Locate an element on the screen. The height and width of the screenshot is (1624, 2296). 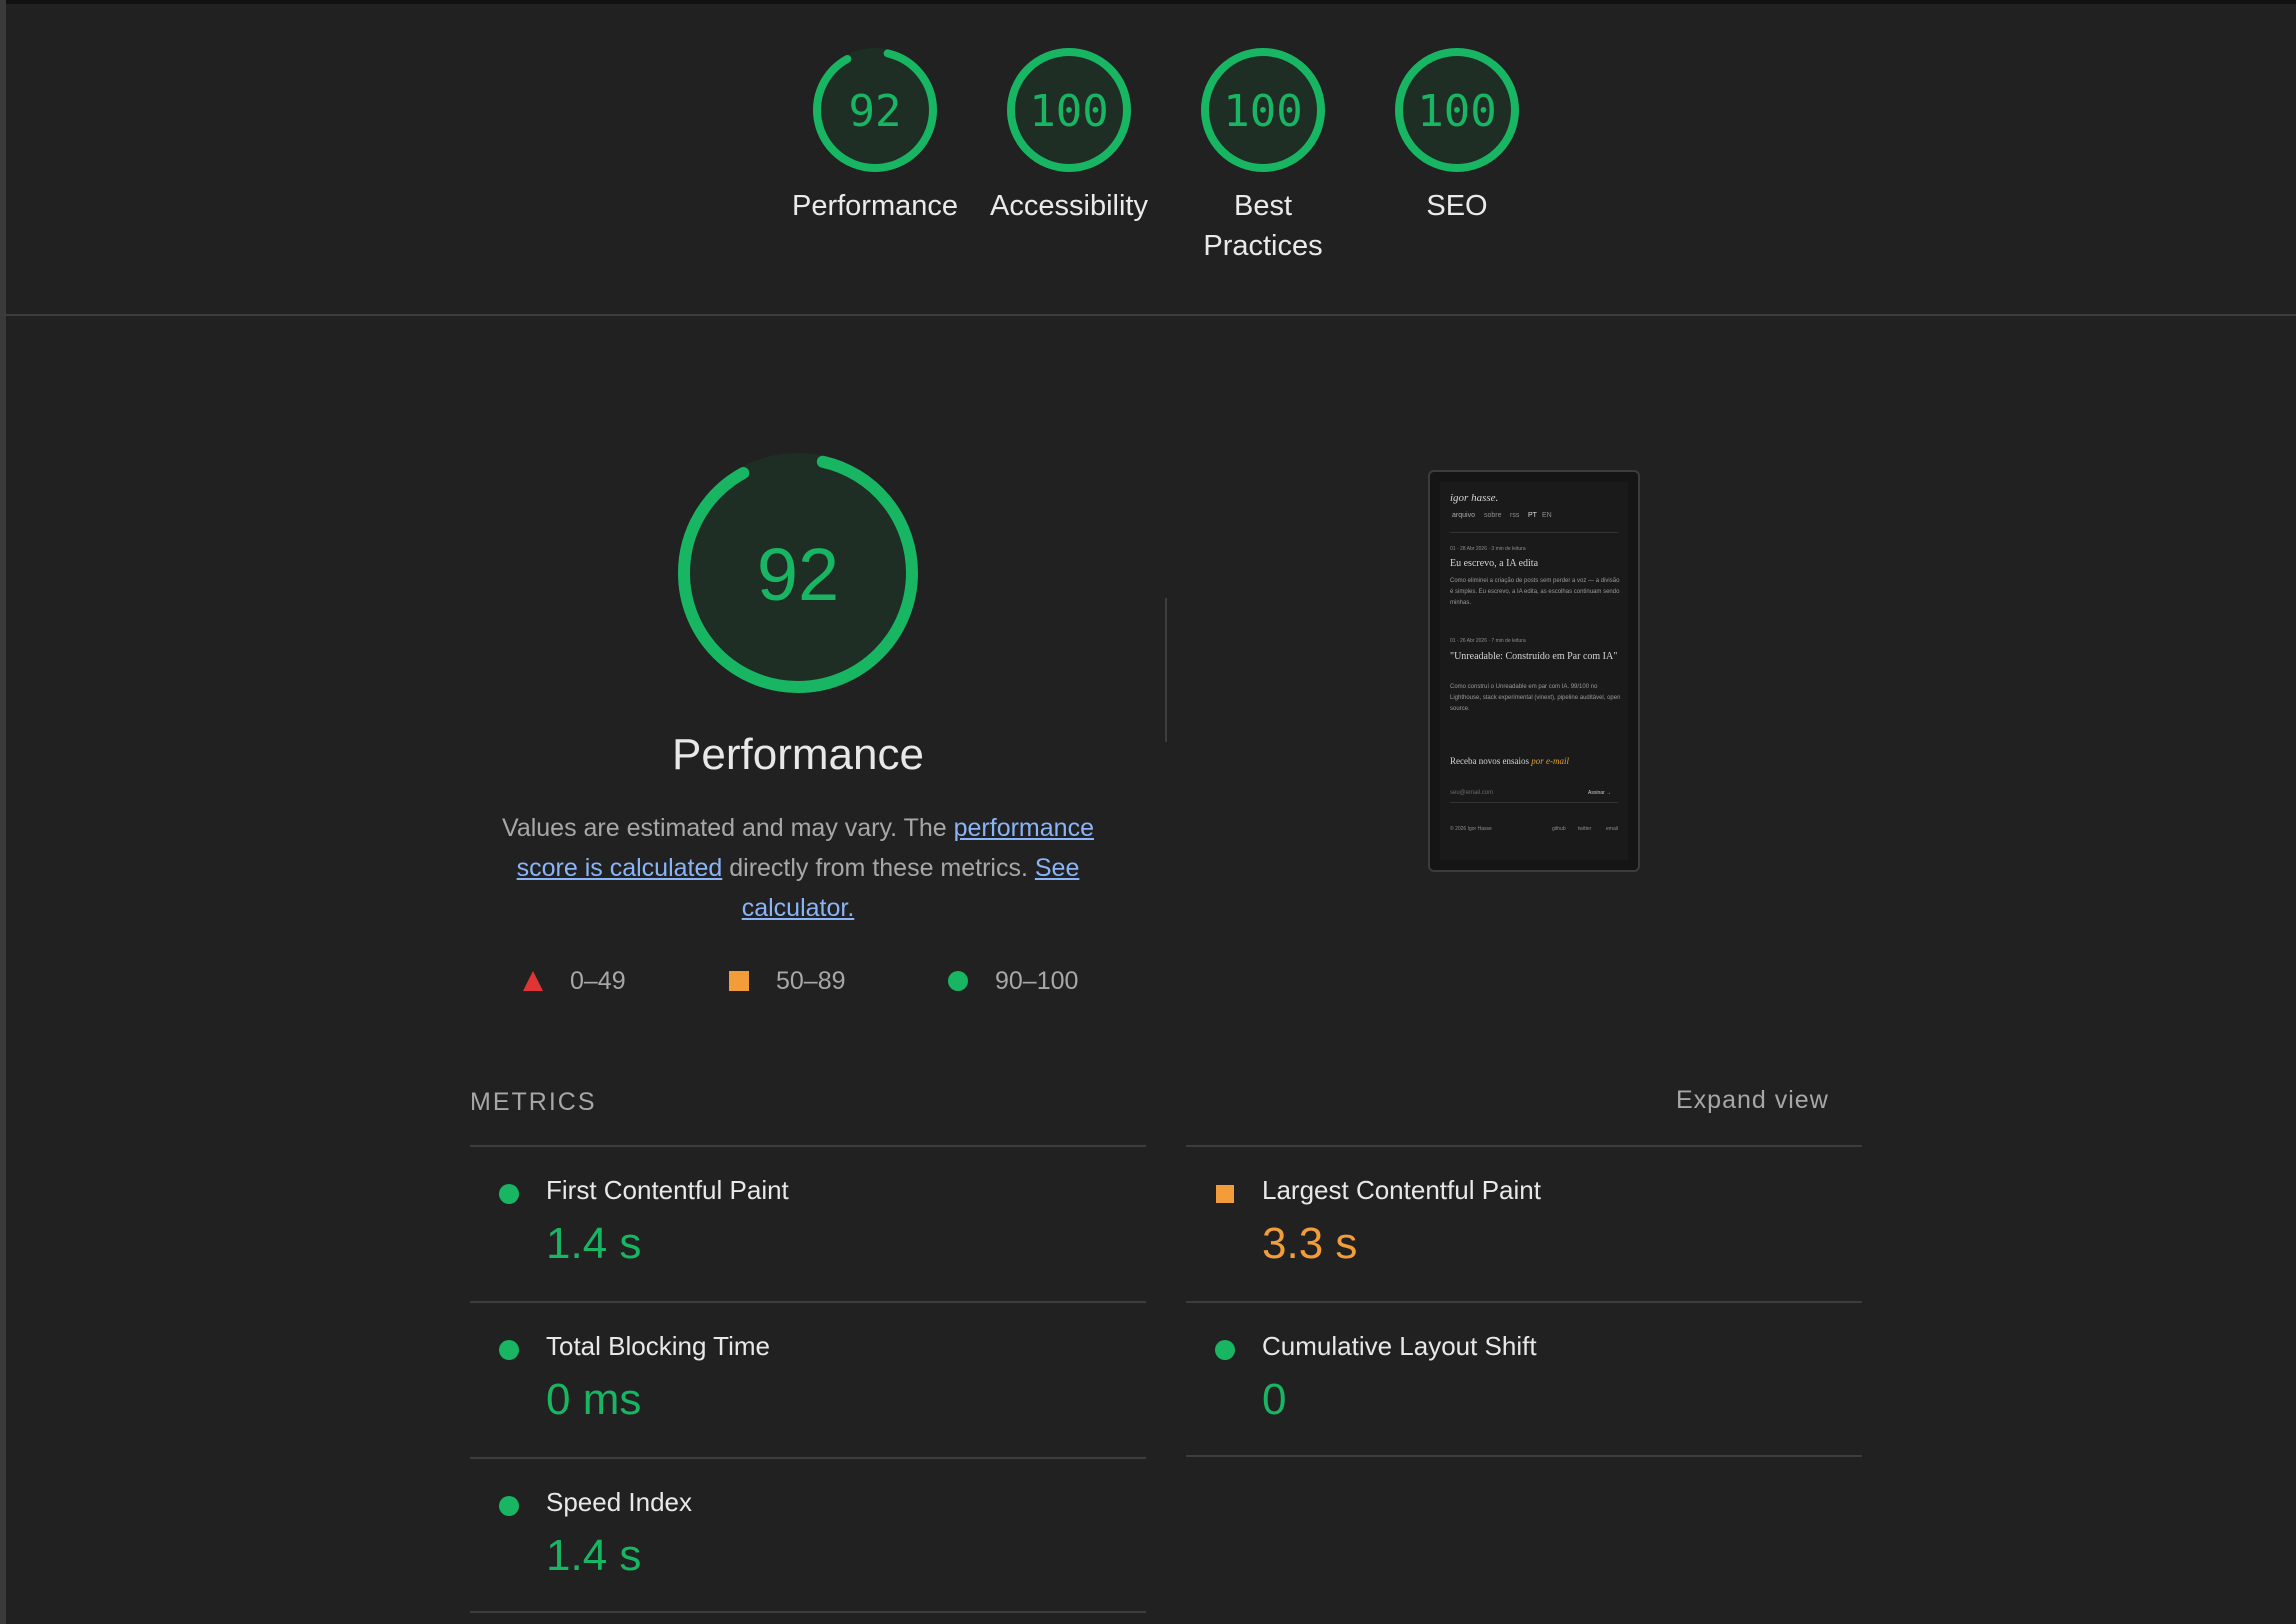
gauge-score: 92 is located at coordinates (875, 111).